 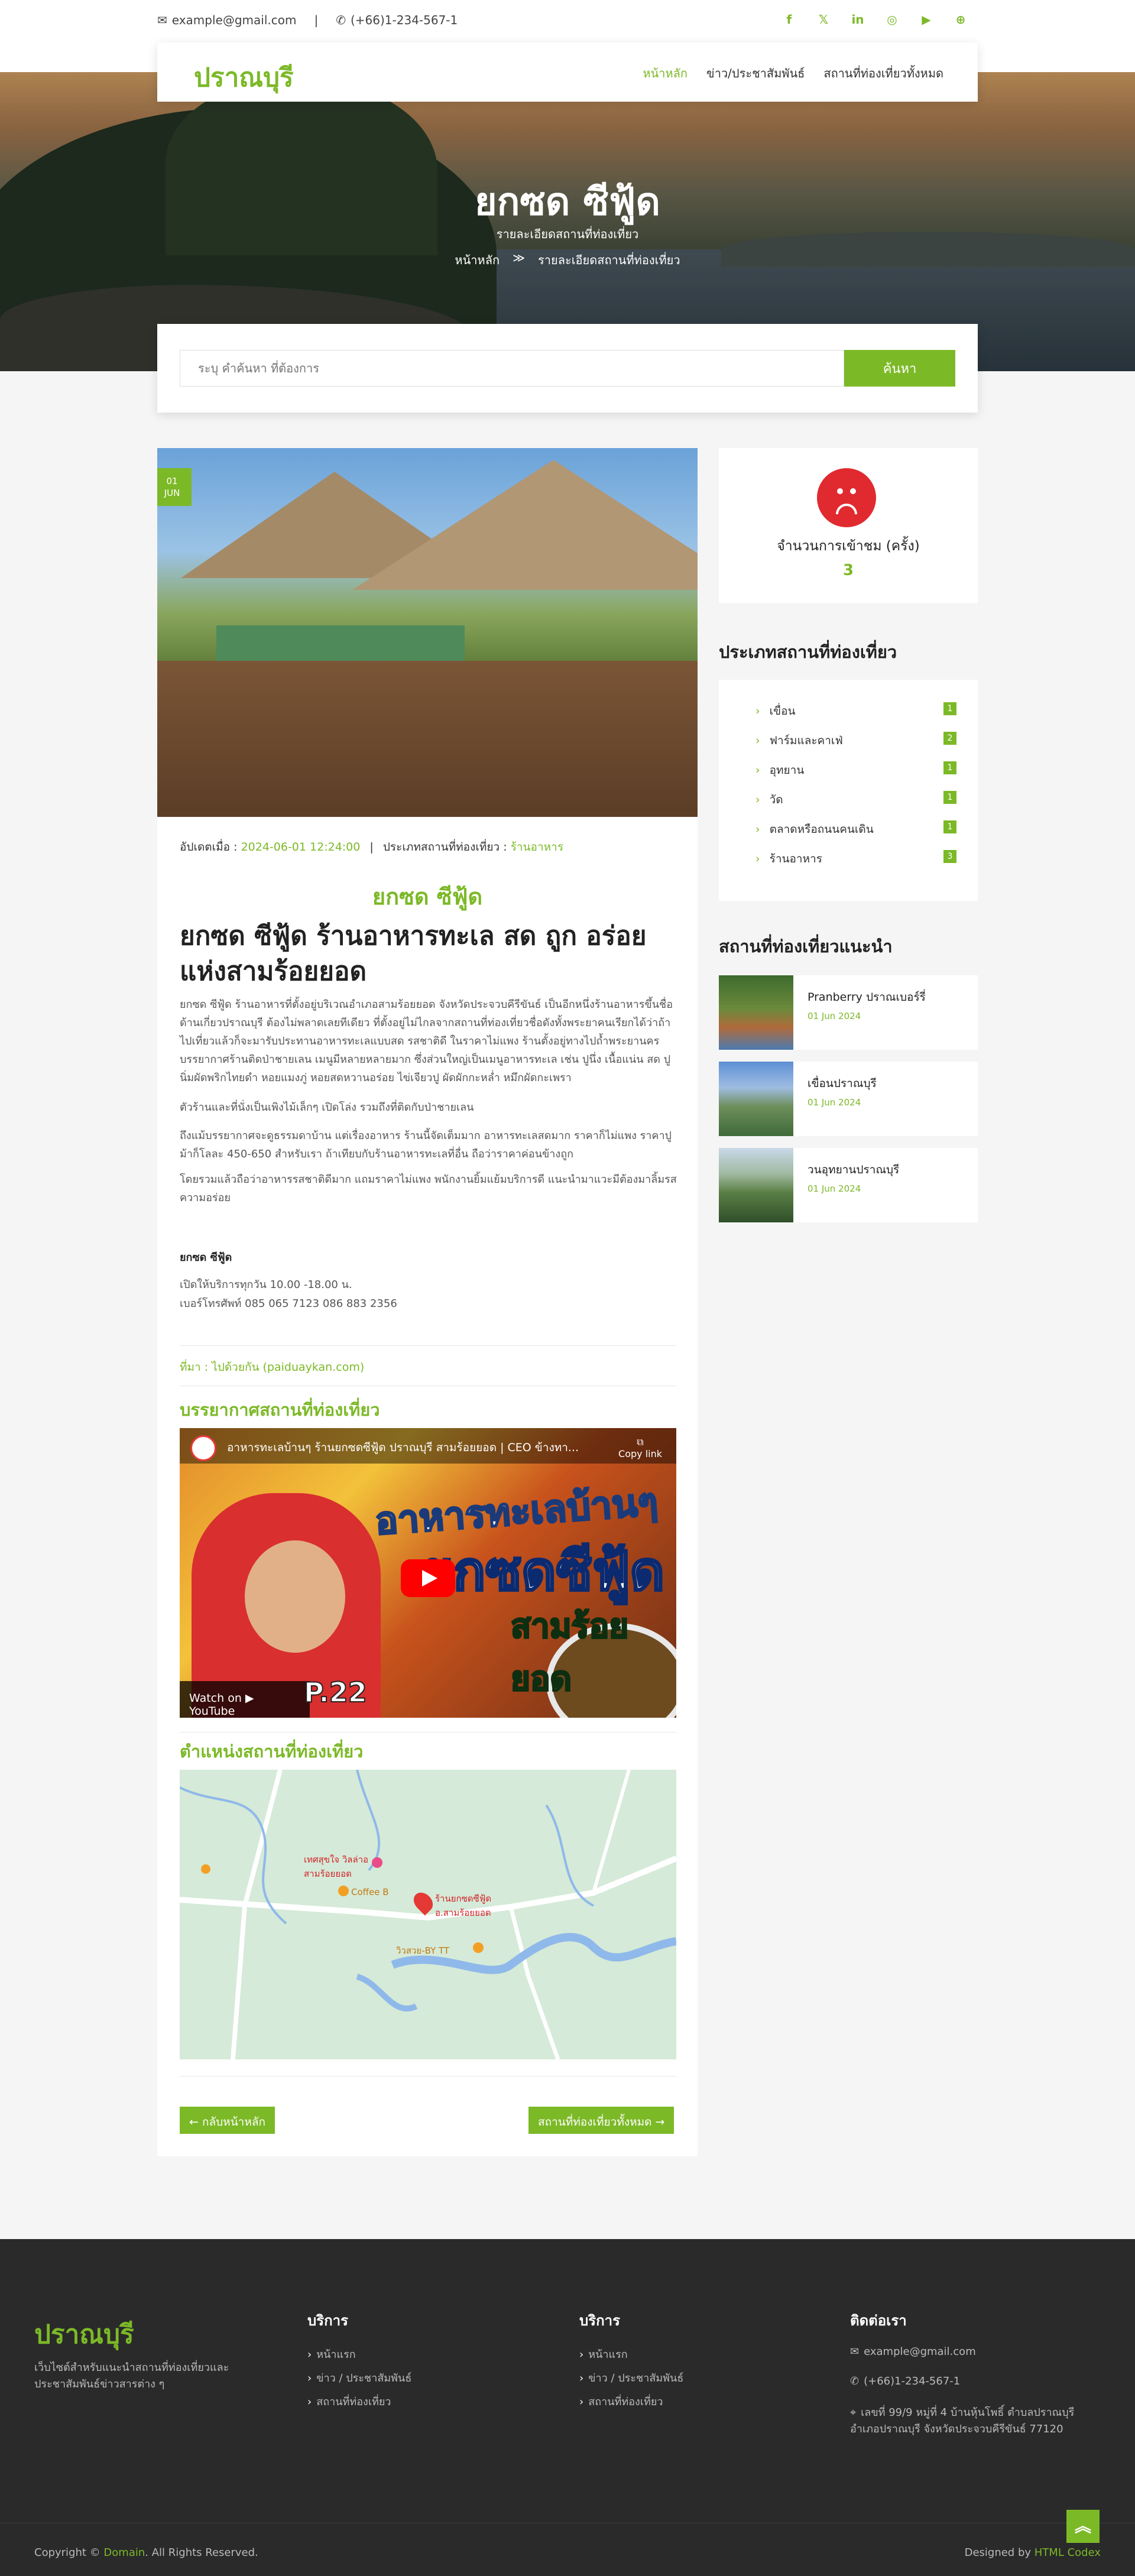 What do you see at coordinates (537, 847) in the screenshot?
I see `category-value: ร้านอาหาร` at bounding box center [537, 847].